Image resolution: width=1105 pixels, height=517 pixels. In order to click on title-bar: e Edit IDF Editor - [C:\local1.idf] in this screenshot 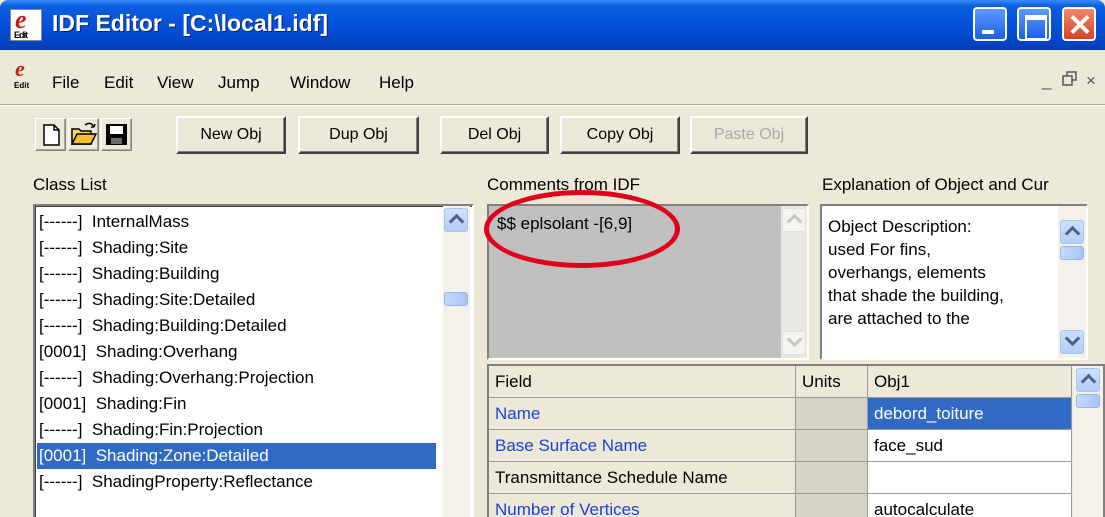, I will do `click(552, 25)`.